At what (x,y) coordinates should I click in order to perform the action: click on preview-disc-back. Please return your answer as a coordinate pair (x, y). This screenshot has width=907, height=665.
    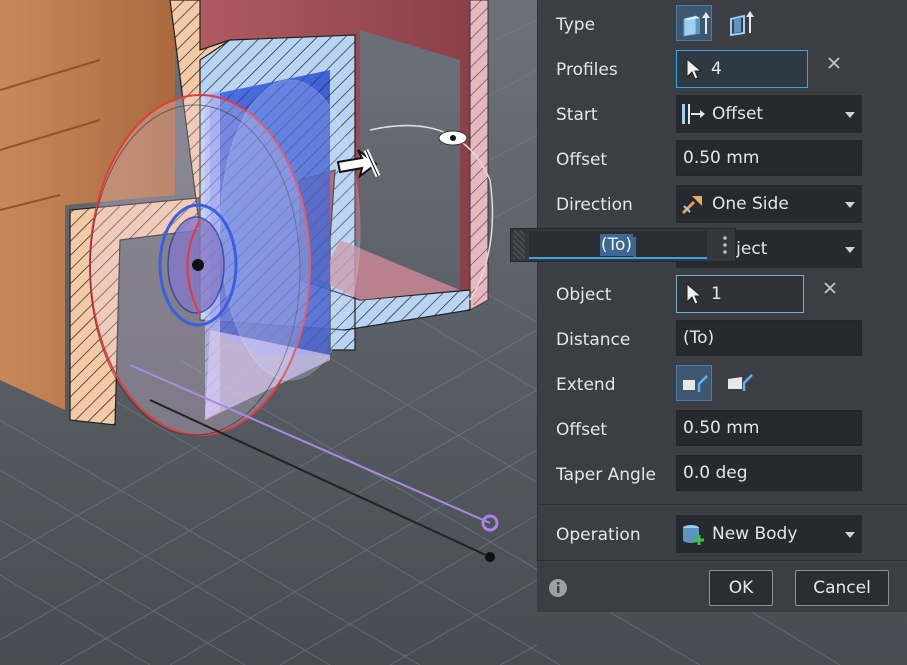
    Looking at the image, I should click on (290, 230).